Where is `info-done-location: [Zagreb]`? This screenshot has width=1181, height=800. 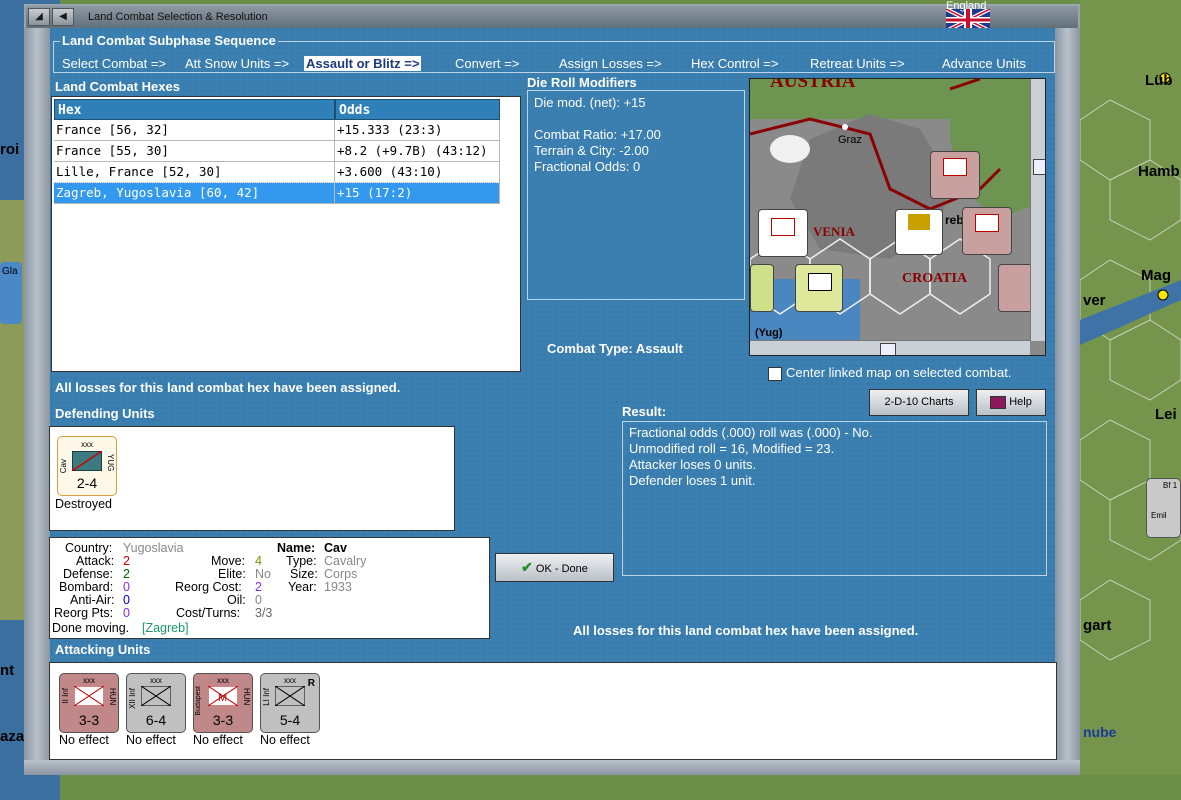
info-done-location: [Zagreb] is located at coordinates (165, 628).